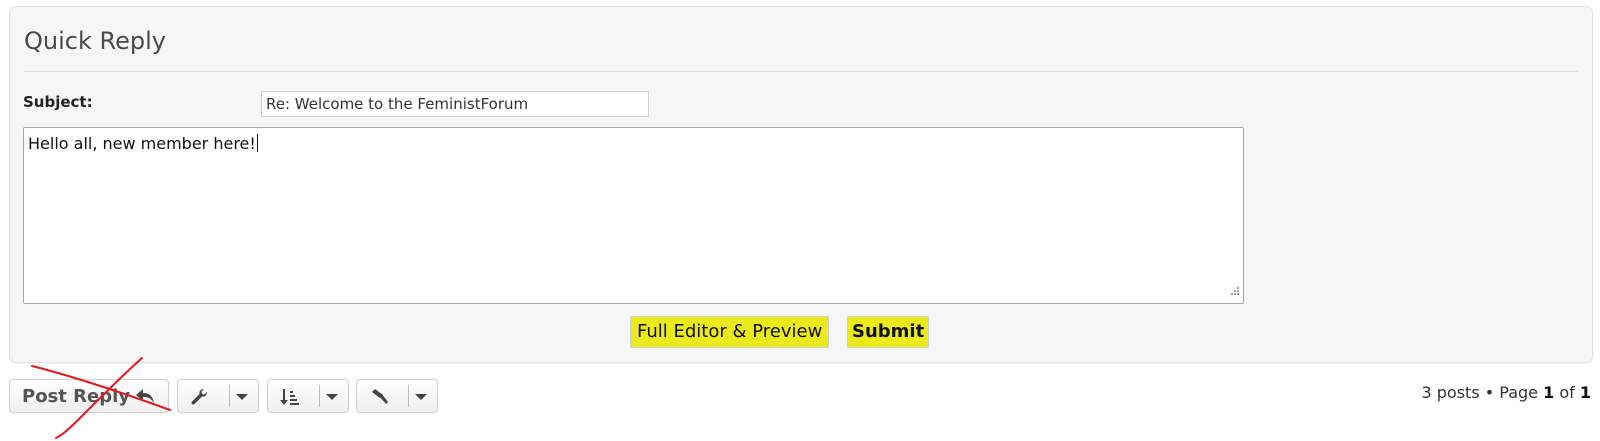 This screenshot has height=441, width=1600. What do you see at coordinates (380, 396) in the screenshot?
I see `moderator-hammer-icon` at bounding box center [380, 396].